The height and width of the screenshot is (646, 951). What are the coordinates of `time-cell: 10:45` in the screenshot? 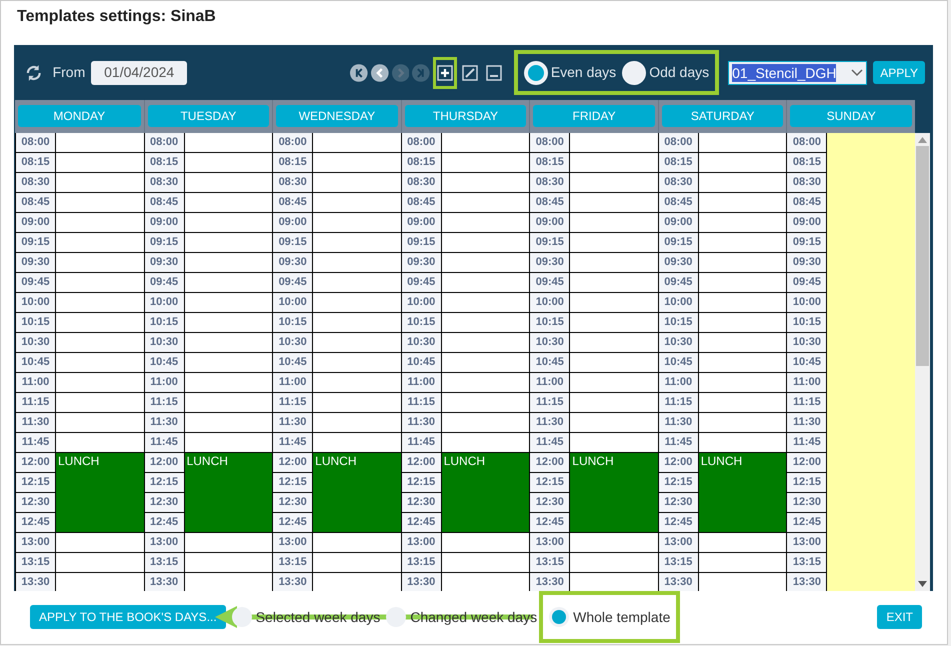 It's located at (36, 363).